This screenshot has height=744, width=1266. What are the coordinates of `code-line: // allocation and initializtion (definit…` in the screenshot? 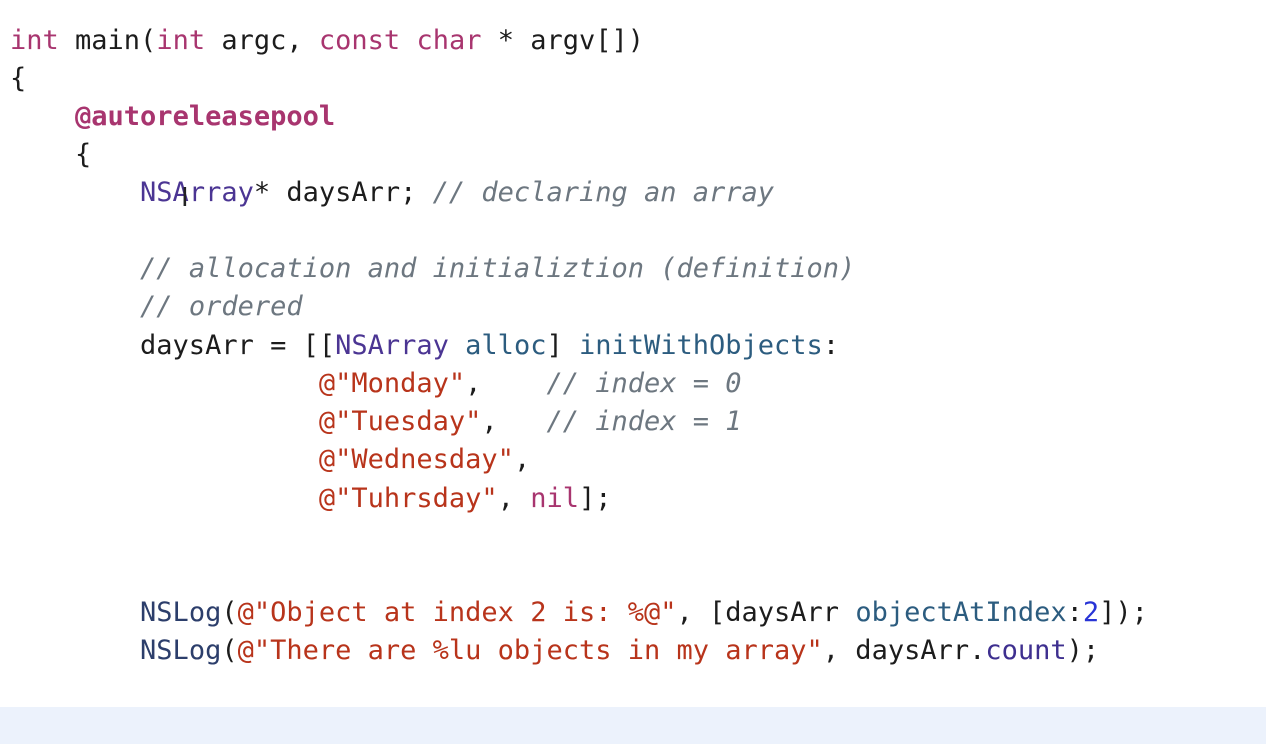 It's located at (432, 269).